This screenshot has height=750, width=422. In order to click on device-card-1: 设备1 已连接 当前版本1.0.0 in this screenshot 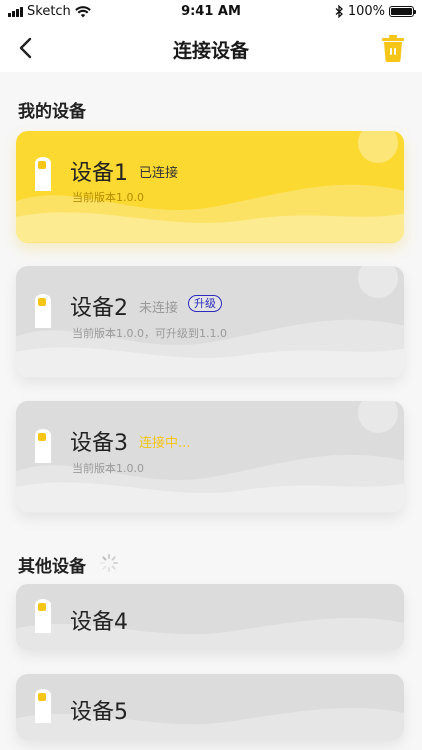, I will do `click(210, 187)`.